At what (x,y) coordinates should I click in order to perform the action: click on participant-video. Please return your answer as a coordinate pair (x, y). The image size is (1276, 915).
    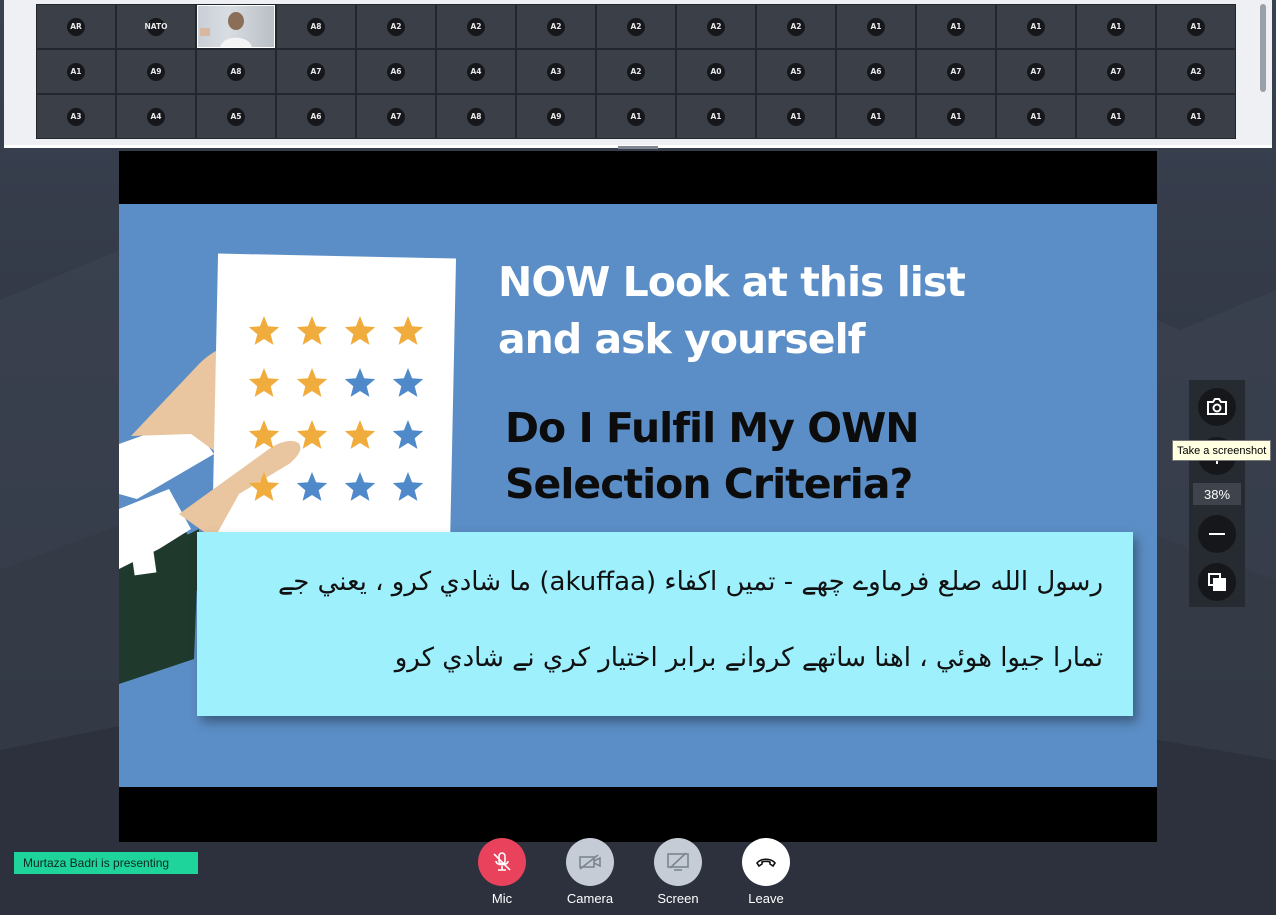
    Looking at the image, I should click on (236, 26).